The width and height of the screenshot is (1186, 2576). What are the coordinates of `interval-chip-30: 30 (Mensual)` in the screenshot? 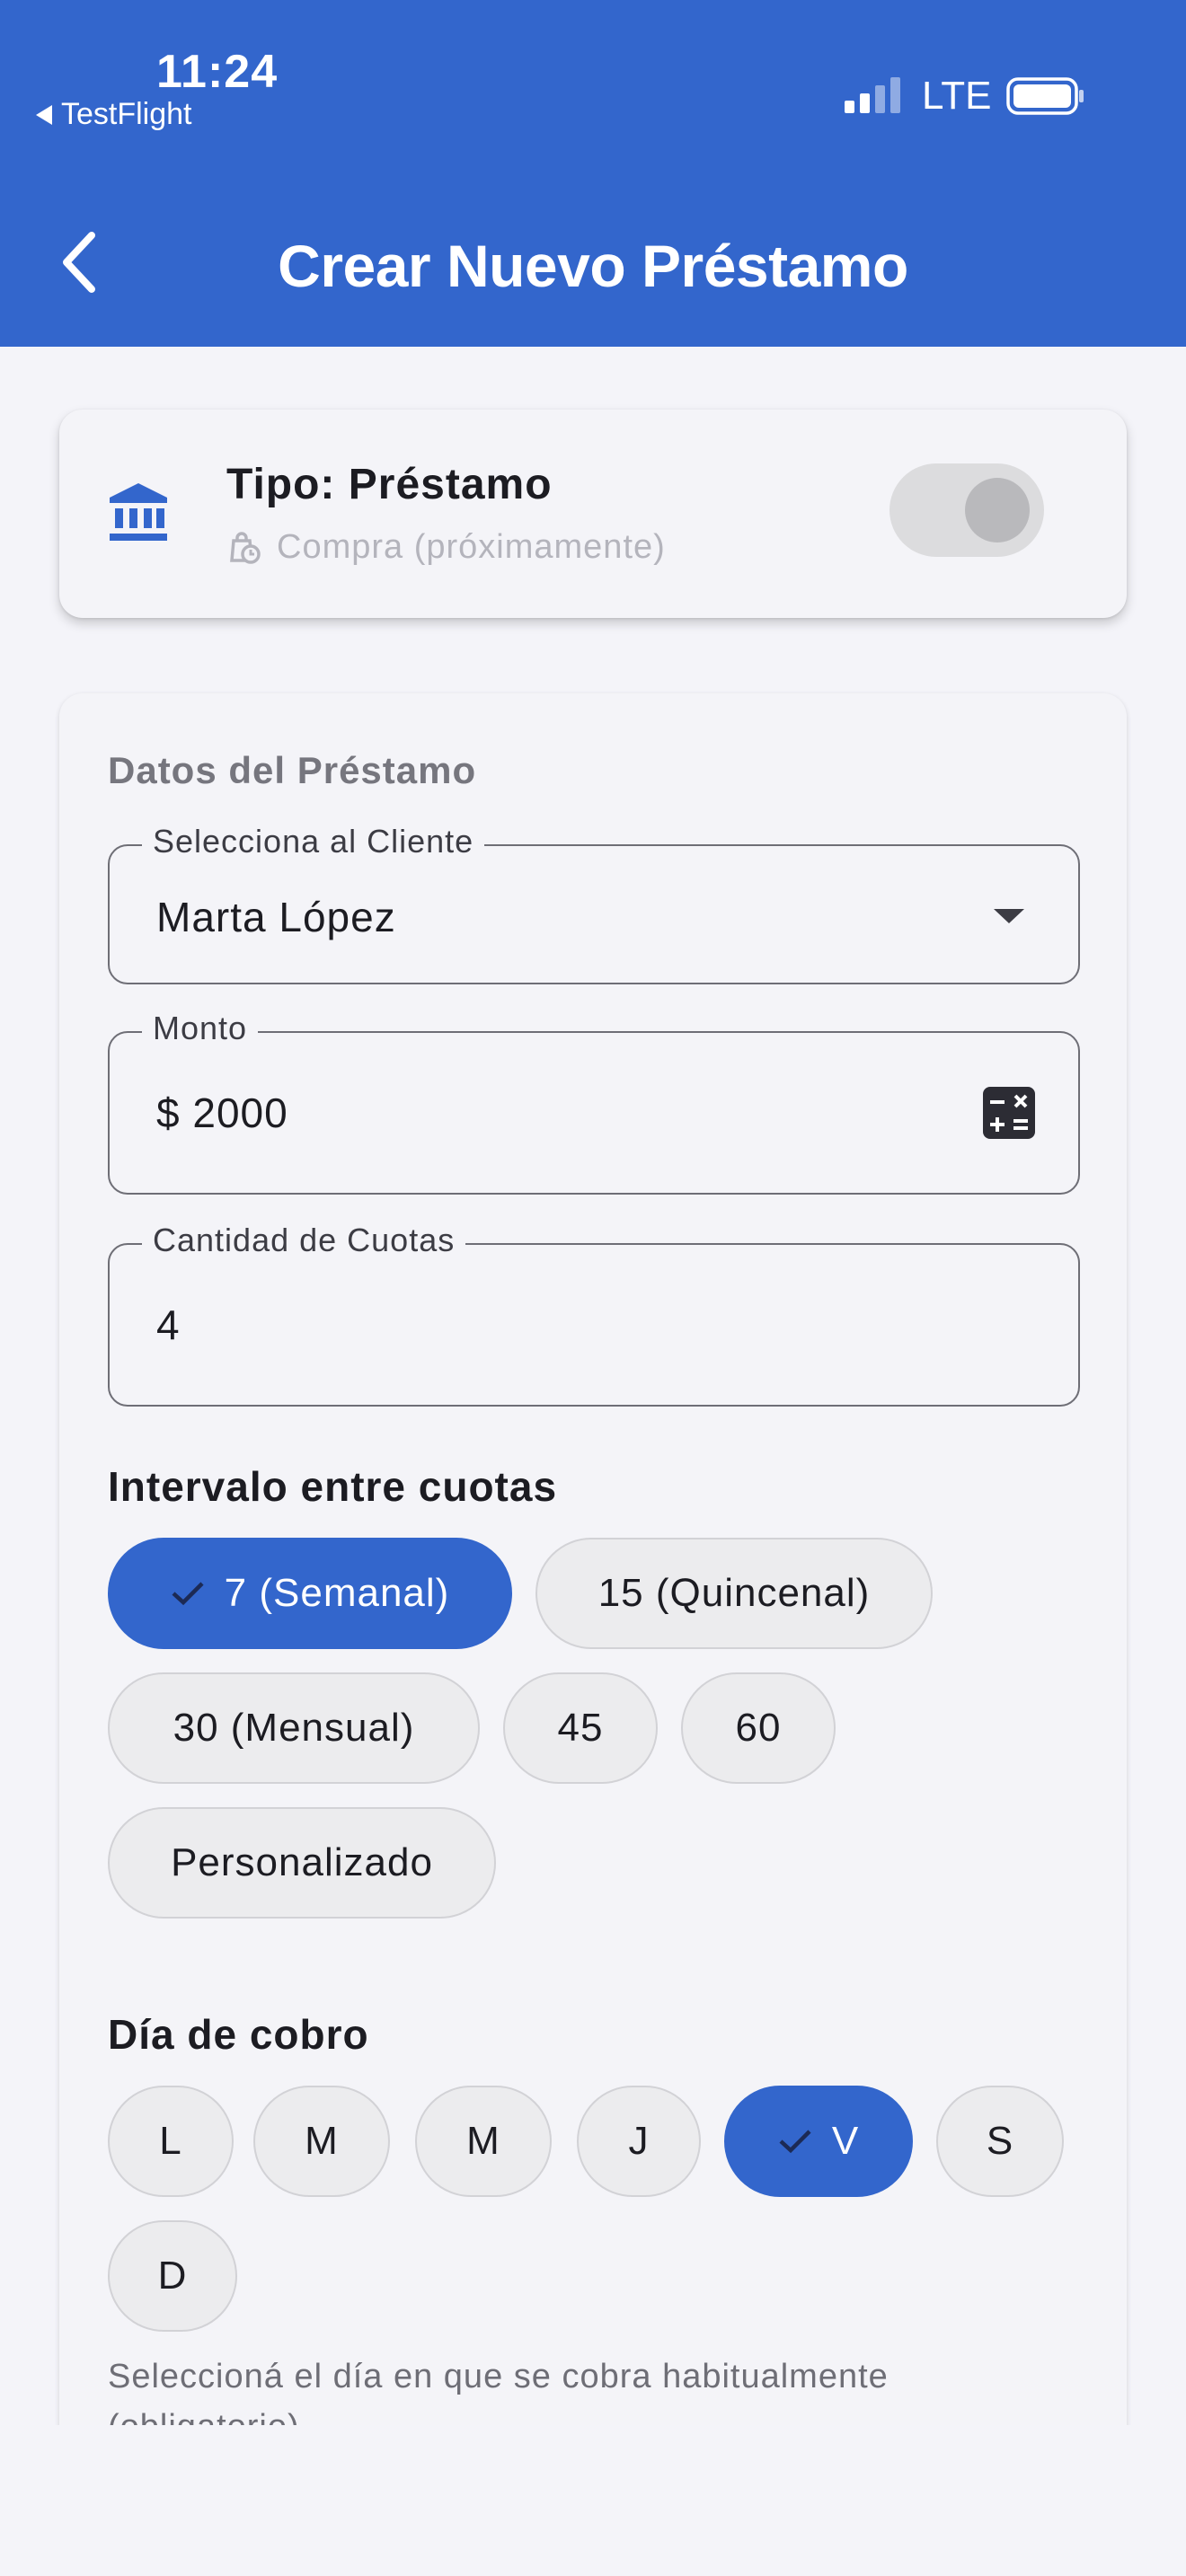 It's located at (294, 1728).